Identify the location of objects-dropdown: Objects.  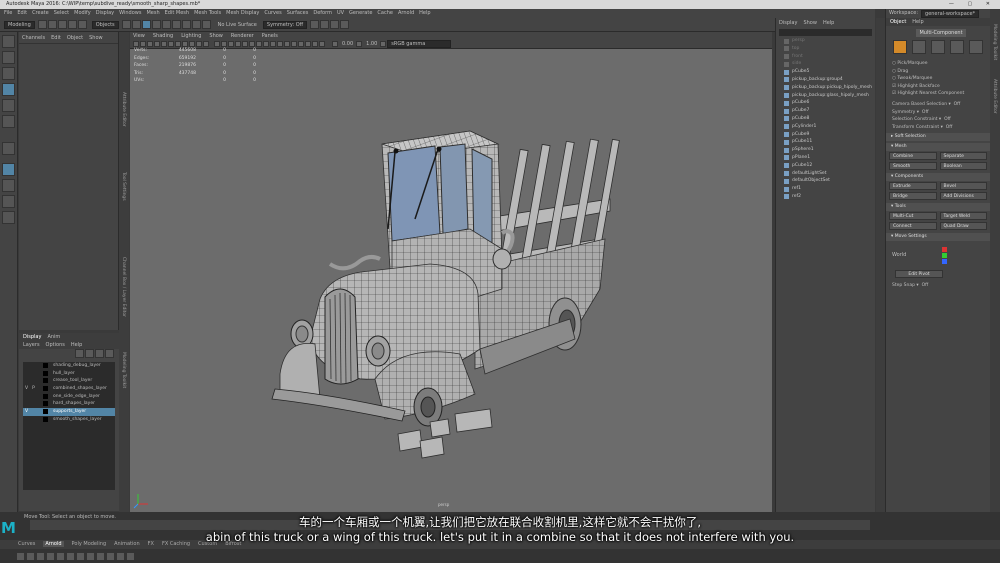
(105, 24).